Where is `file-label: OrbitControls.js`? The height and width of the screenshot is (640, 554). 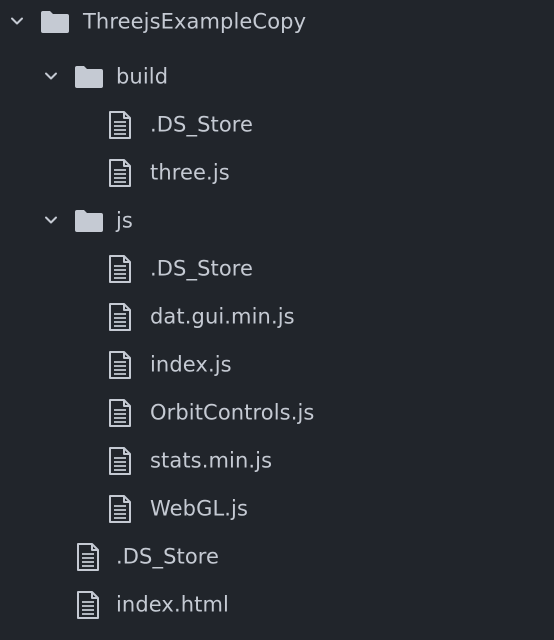 file-label: OrbitControls.js is located at coordinates (232, 412).